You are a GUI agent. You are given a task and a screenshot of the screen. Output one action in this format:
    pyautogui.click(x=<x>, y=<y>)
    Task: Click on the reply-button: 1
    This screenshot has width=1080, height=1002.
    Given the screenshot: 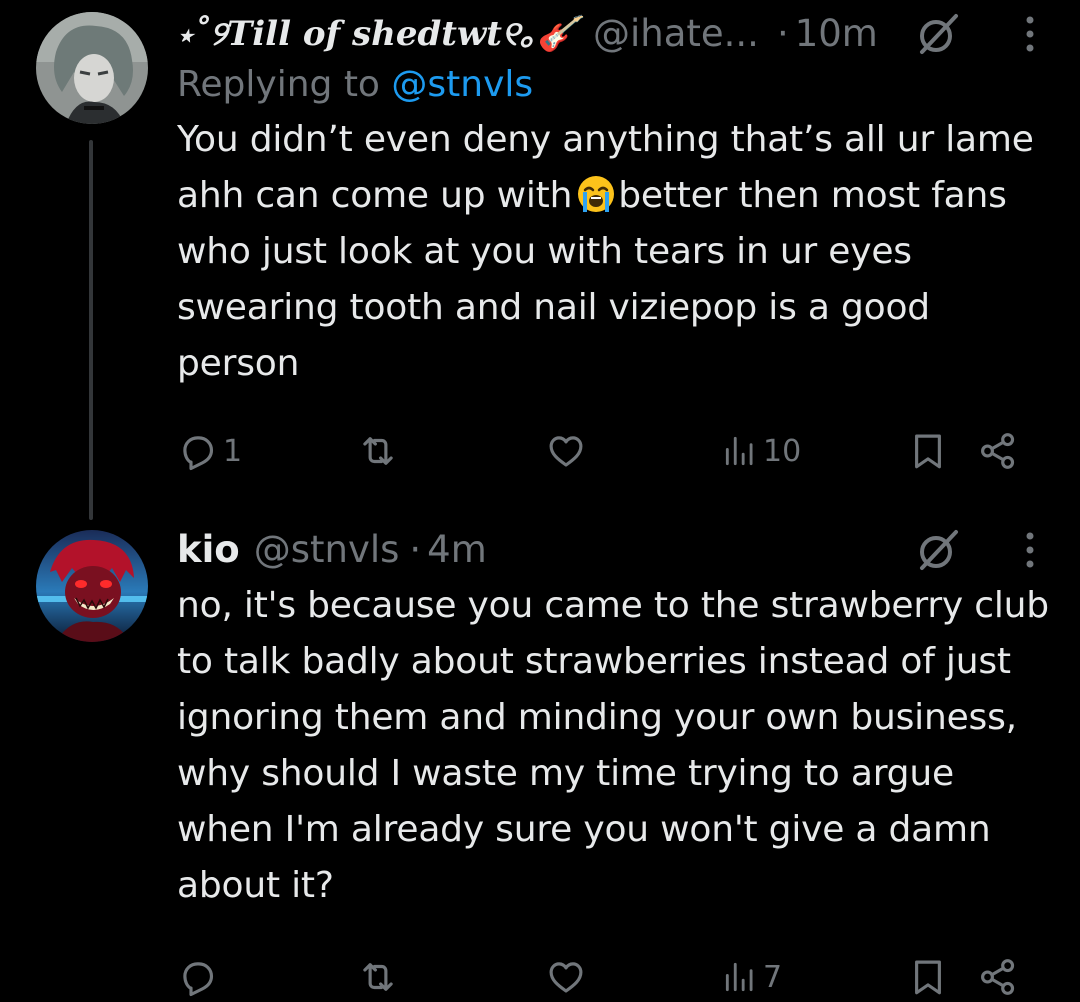 What is the action you would take?
    pyautogui.click(x=209, y=451)
    